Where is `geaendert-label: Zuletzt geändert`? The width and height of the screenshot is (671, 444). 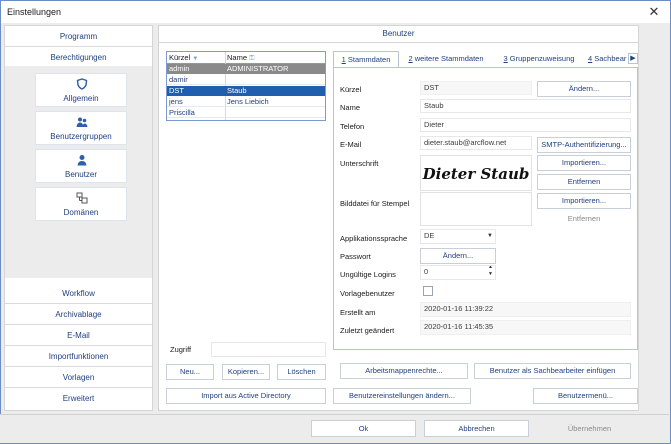 geaendert-label: Zuletzt geändert is located at coordinates (367, 330).